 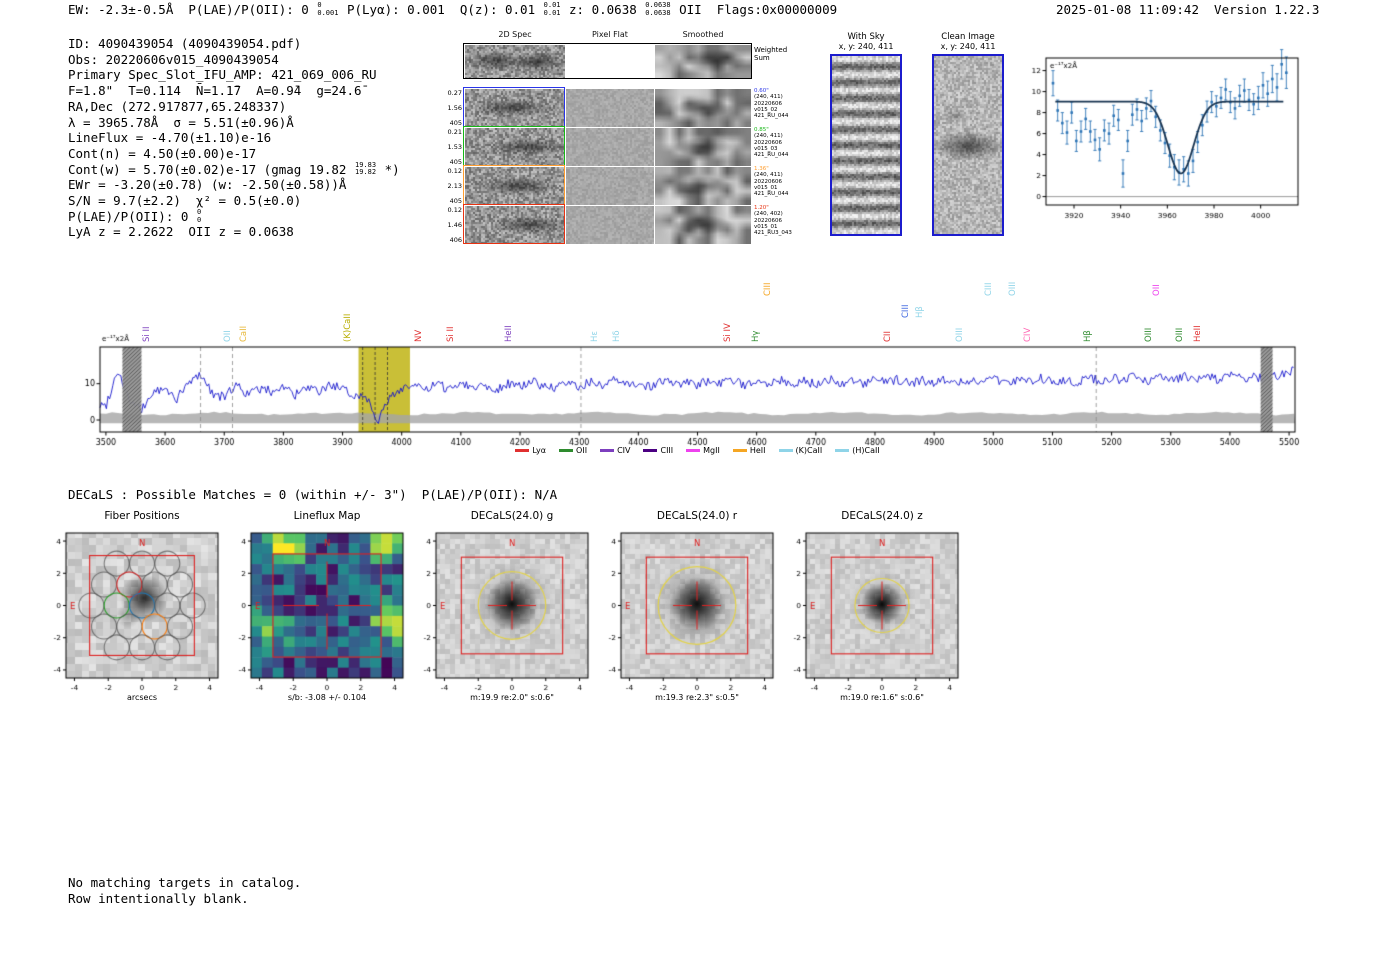 I want to click on text-segment: LineFlux = -4.70(±1.10)e-16, so click(x=170, y=138).